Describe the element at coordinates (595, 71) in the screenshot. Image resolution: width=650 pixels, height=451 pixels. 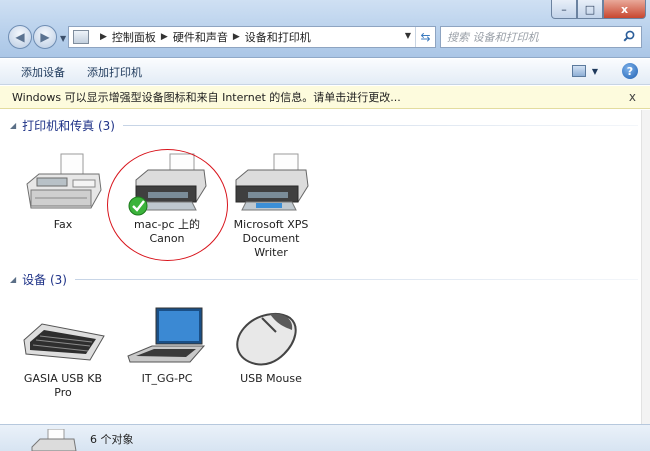
I see `view-options-dropdown-icon: ▼` at that location.